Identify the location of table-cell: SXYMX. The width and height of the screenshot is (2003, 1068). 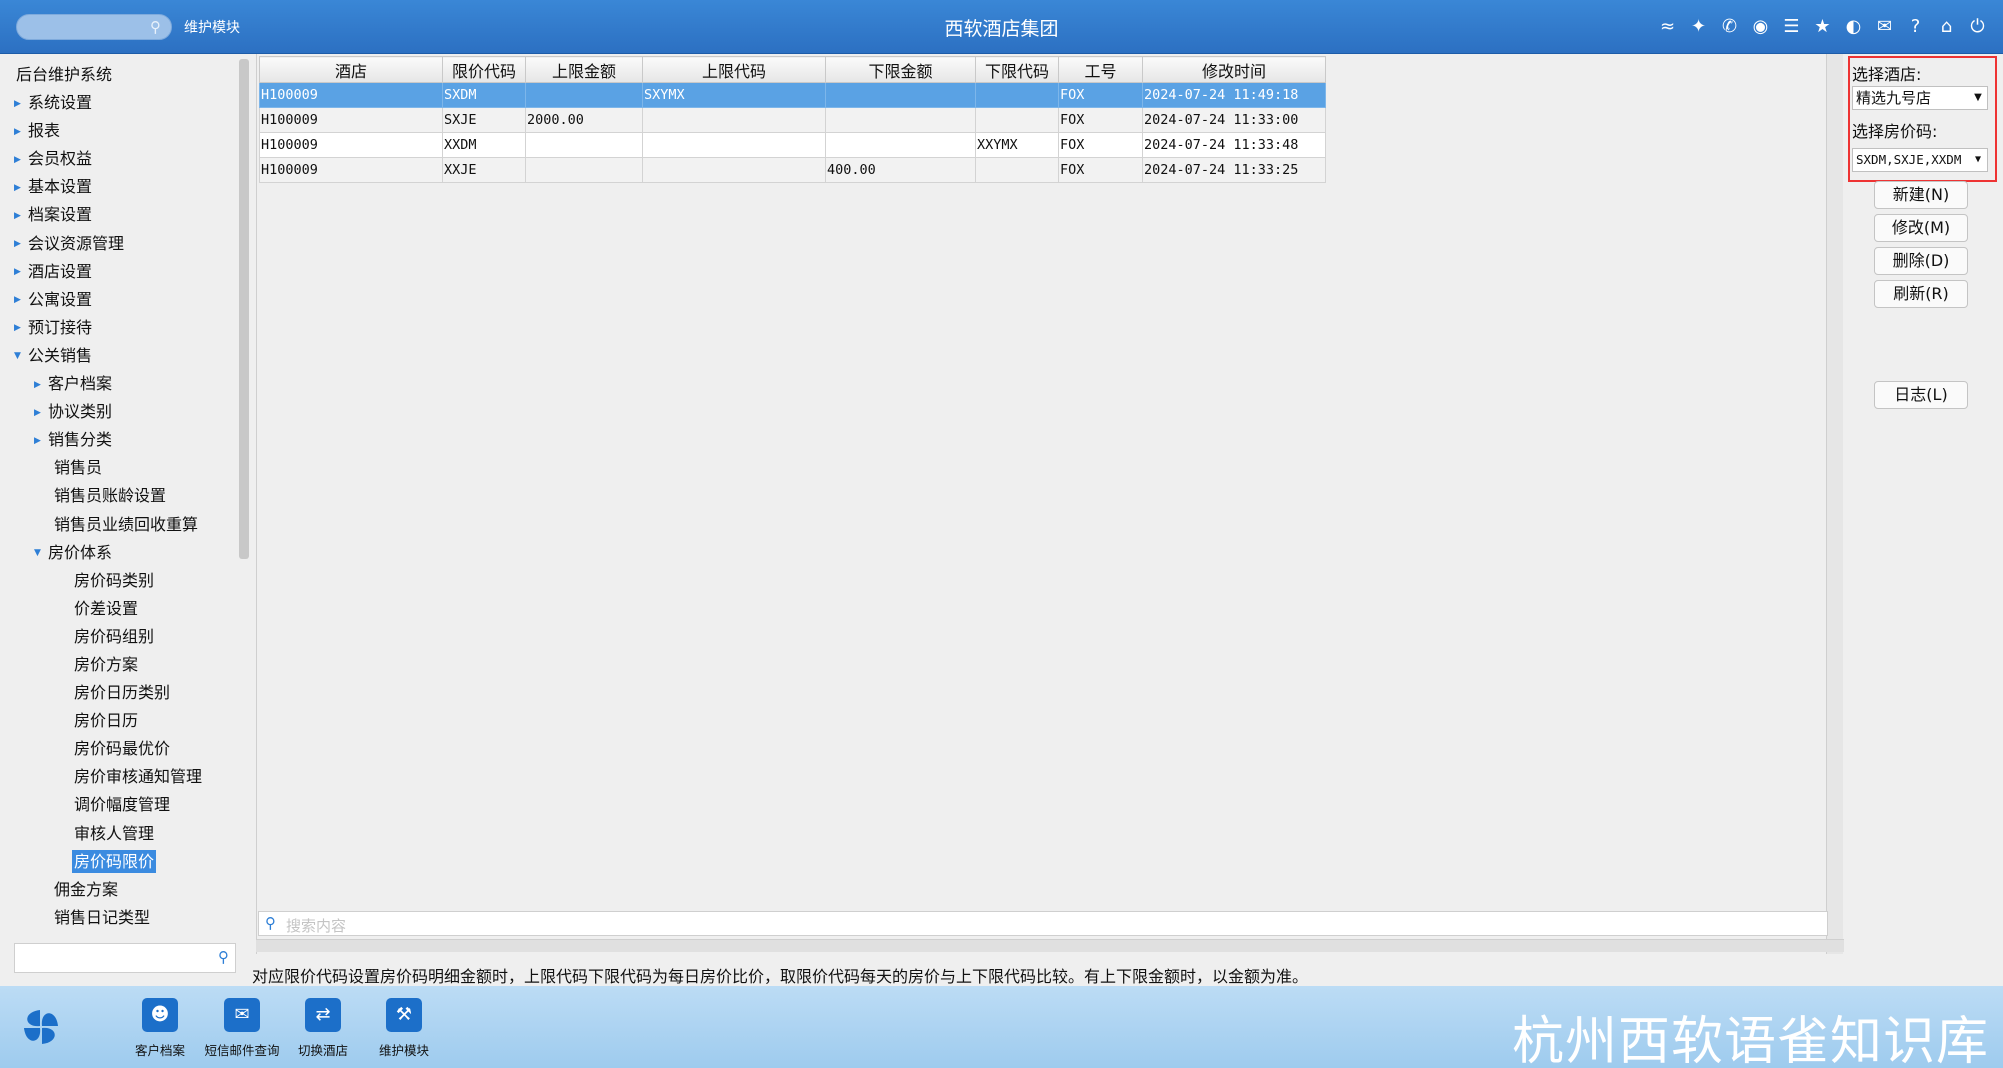
(734, 95).